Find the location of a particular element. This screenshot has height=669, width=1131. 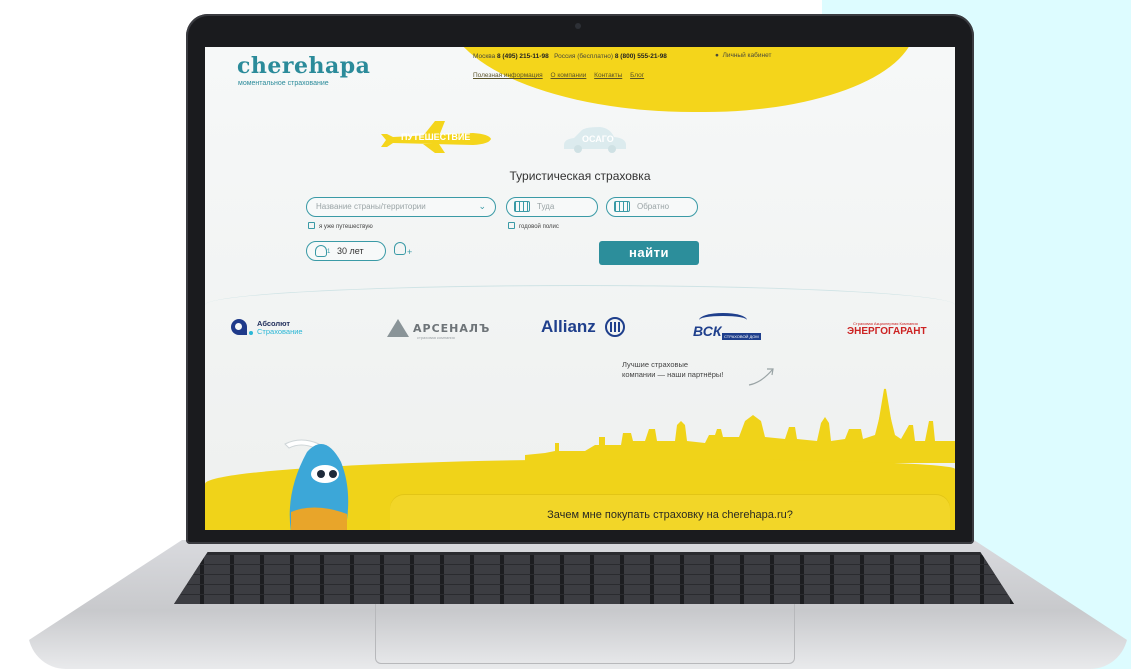

already-traveling-checkbox: я уже путешествую is located at coordinates (340, 226).